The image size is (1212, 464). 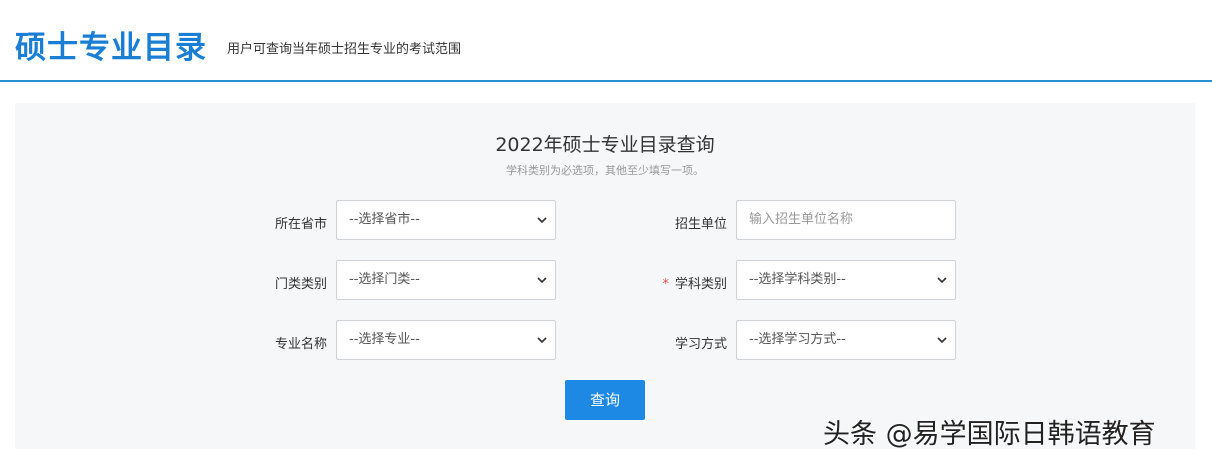 I want to click on discipline-select: --选择学科类别--, so click(x=846, y=280).